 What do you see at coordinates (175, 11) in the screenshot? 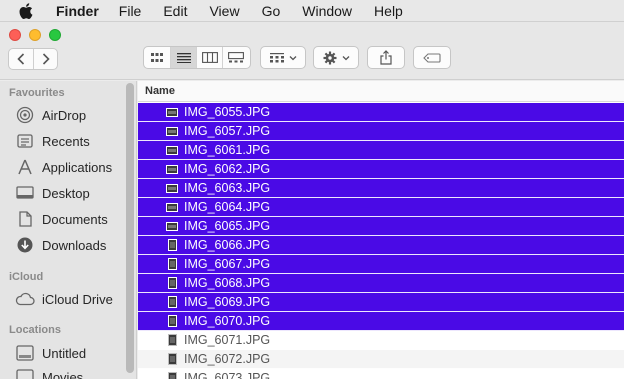
I see `menu-edit: Edit` at bounding box center [175, 11].